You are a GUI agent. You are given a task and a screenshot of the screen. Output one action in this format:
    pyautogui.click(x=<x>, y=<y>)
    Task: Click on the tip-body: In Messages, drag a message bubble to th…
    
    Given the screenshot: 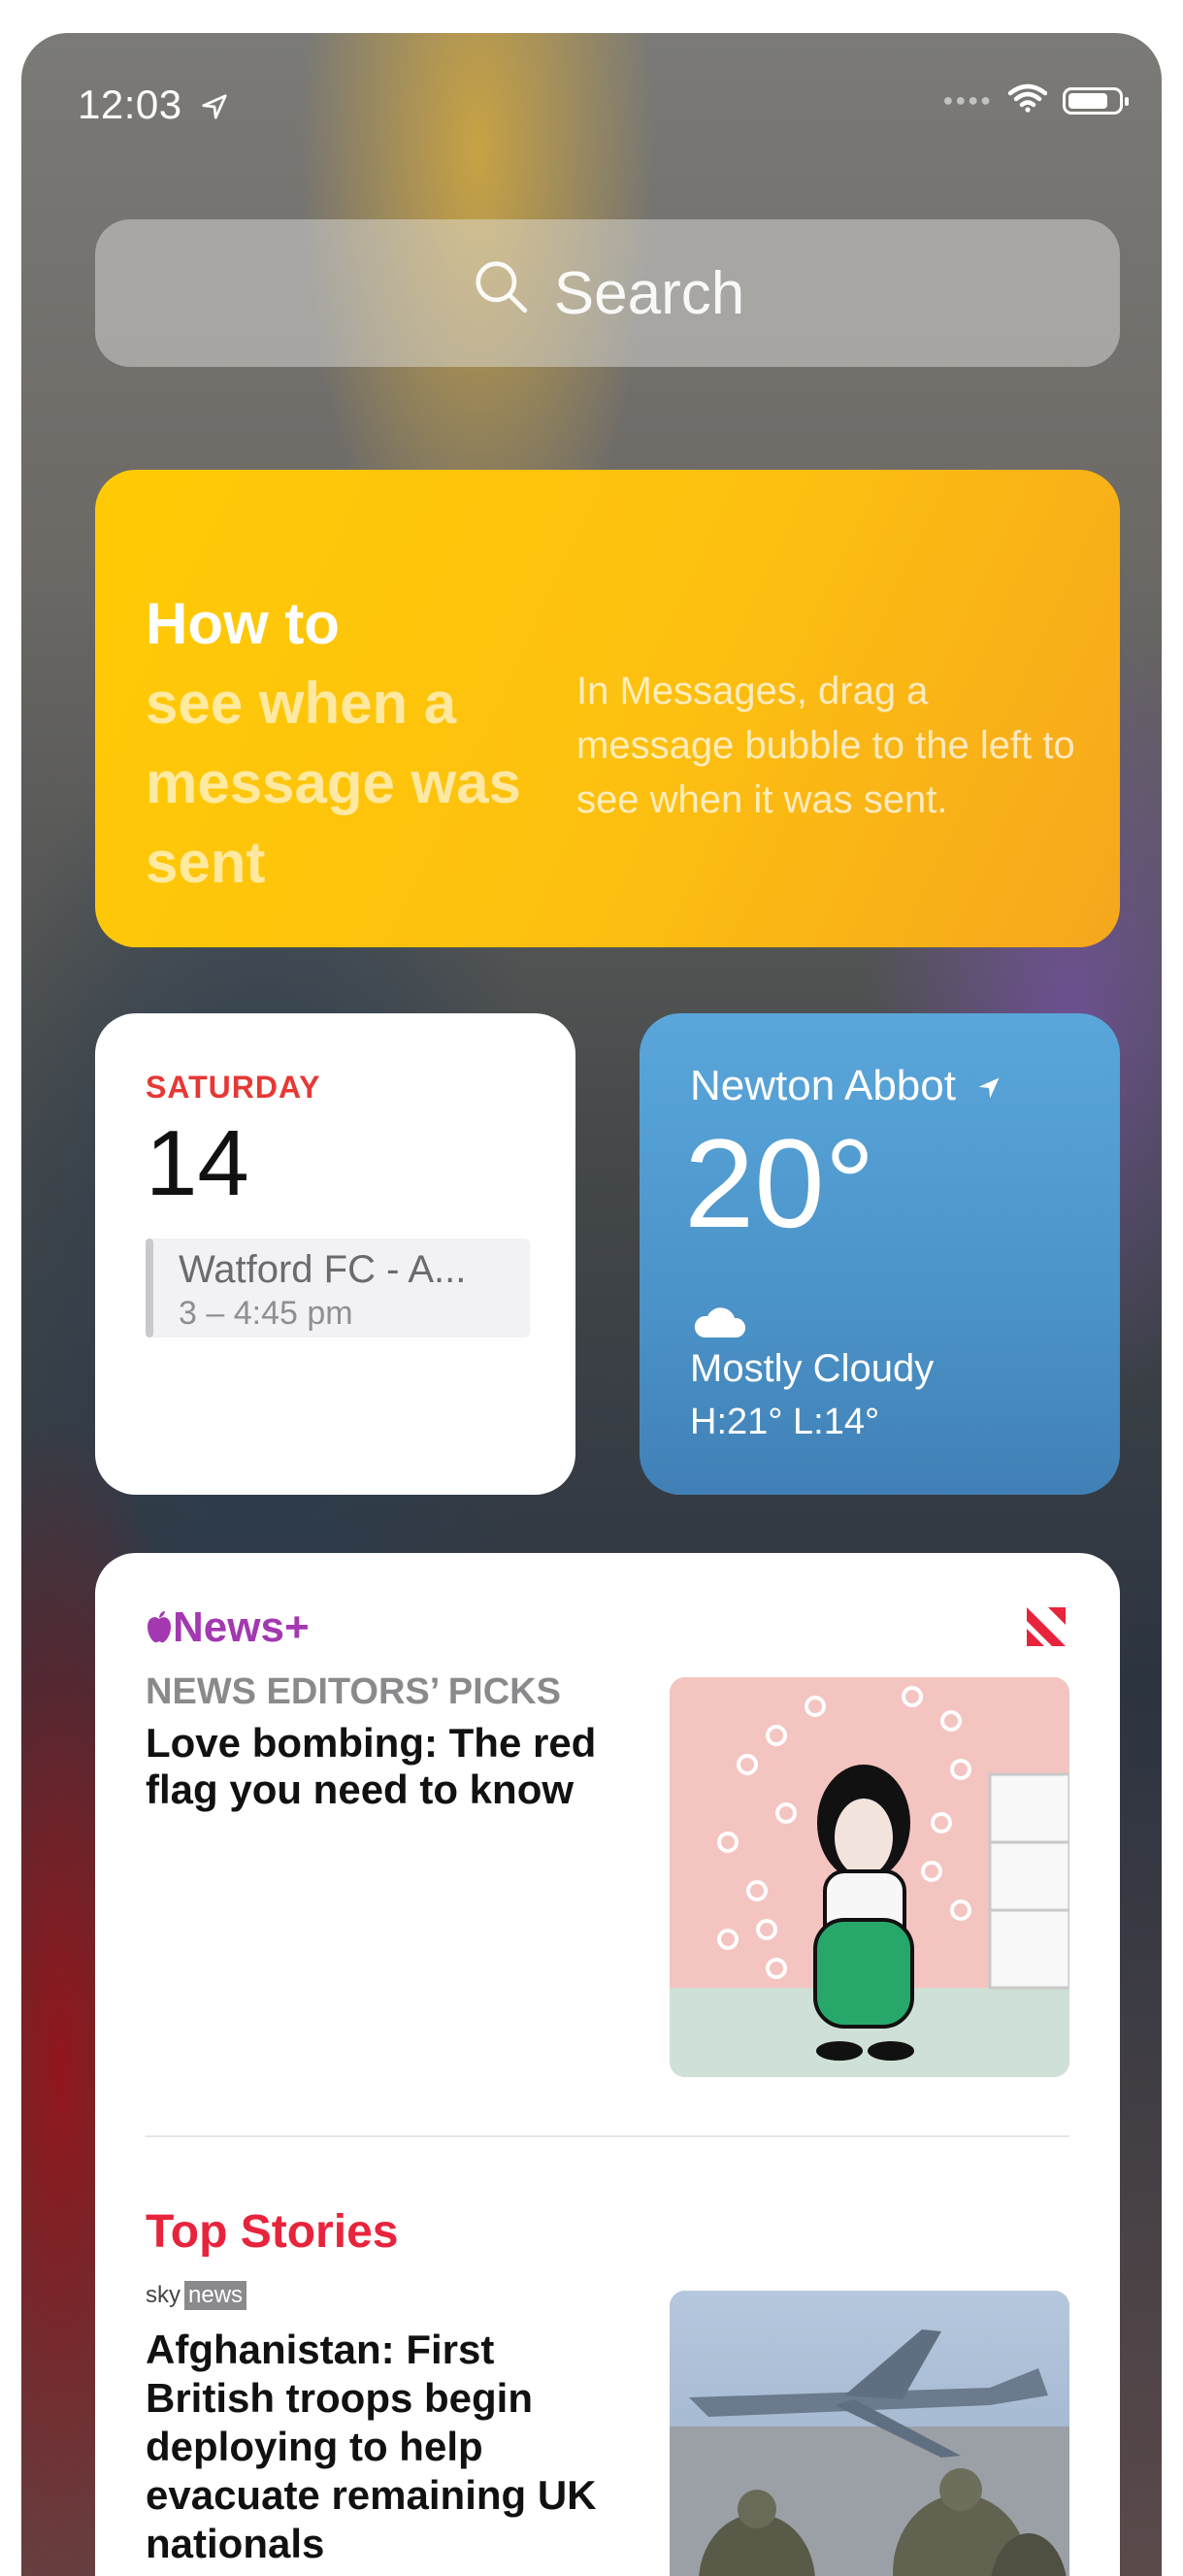 What is the action you would take?
    pyautogui.click(x=825, y=745)
    